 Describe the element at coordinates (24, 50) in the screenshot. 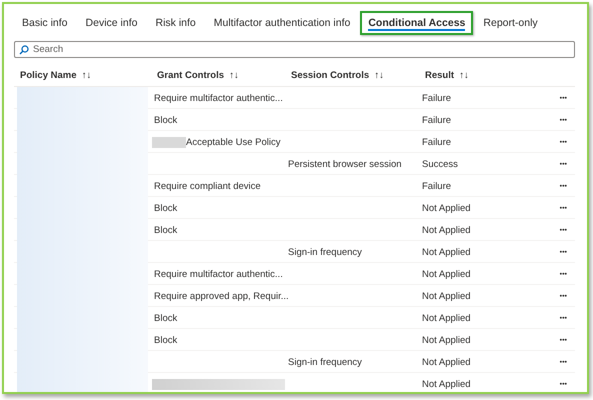

I see `search-icon` at that location.